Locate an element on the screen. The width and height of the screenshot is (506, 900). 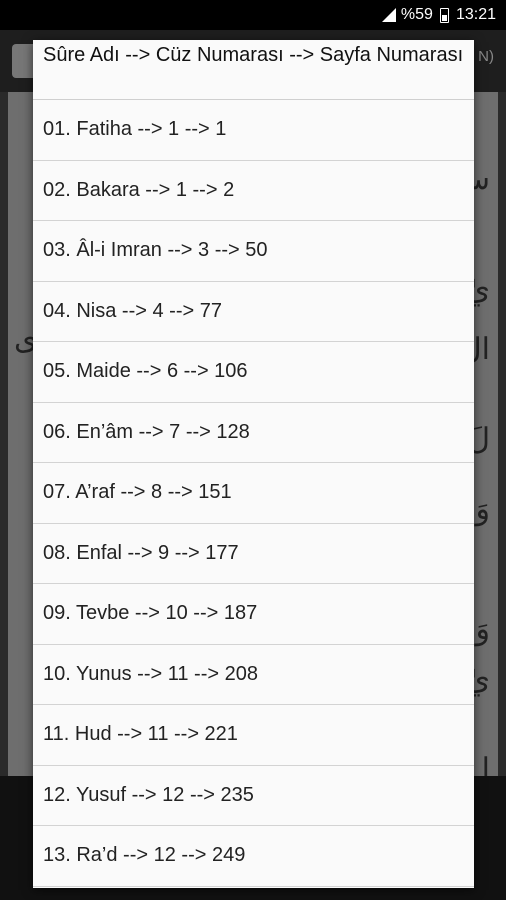
battery-percent: %59 is located at coordinates (416, 14).